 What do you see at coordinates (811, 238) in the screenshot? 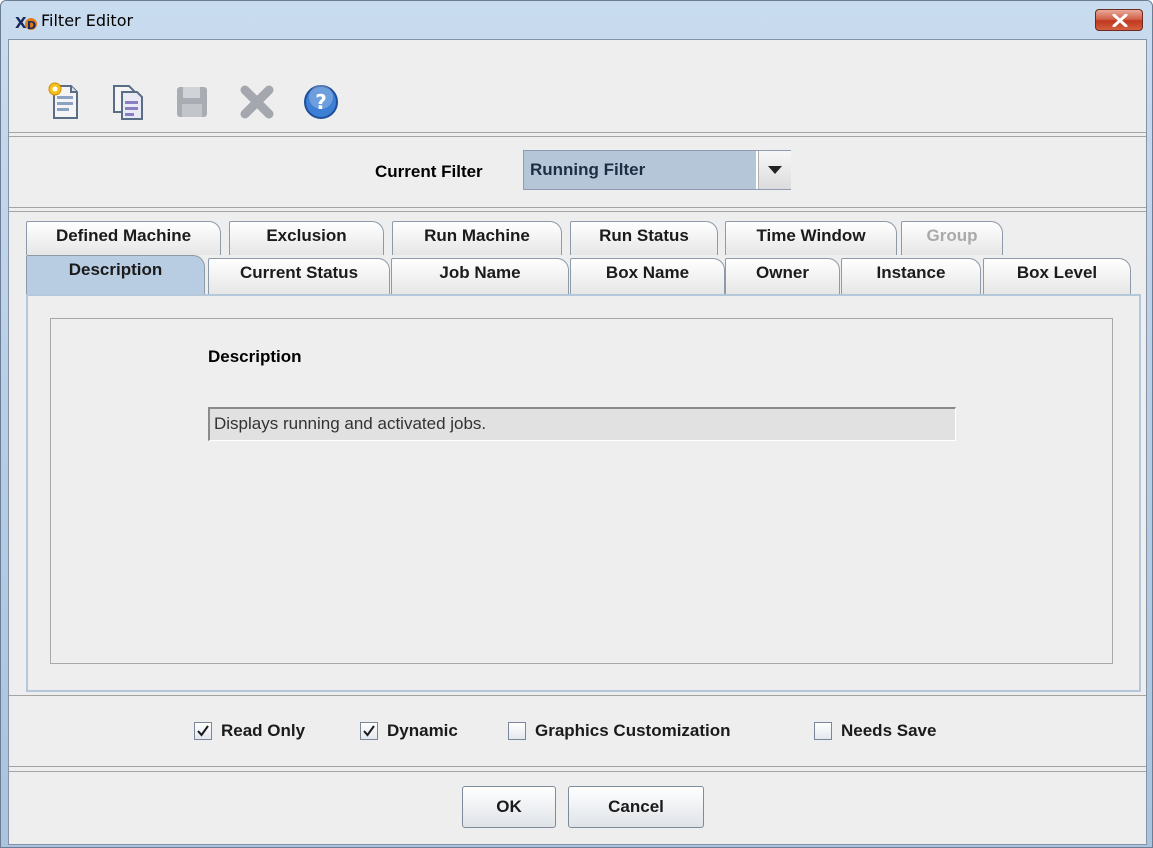
I see `tab-time-window: Time Window` at bounding box center [811, 238].